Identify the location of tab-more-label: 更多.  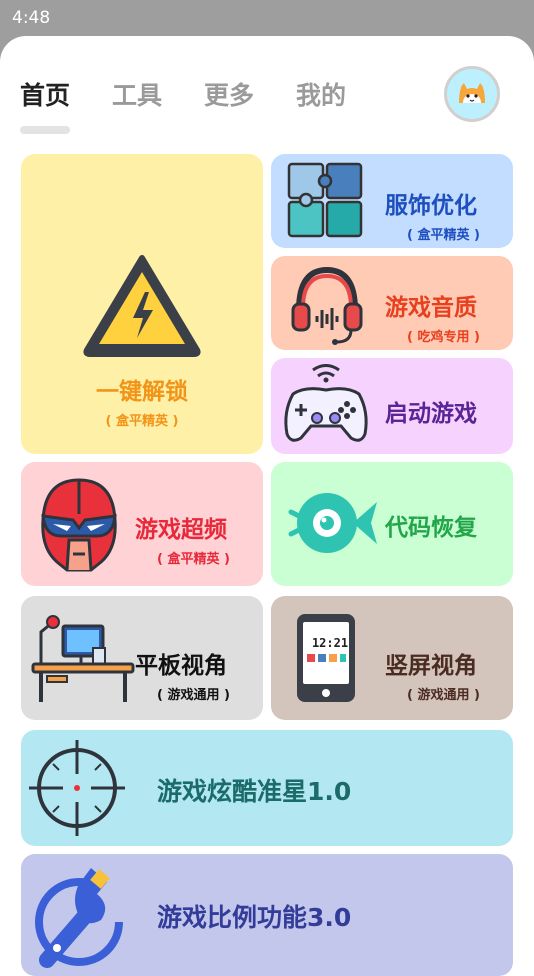
(229, 95).